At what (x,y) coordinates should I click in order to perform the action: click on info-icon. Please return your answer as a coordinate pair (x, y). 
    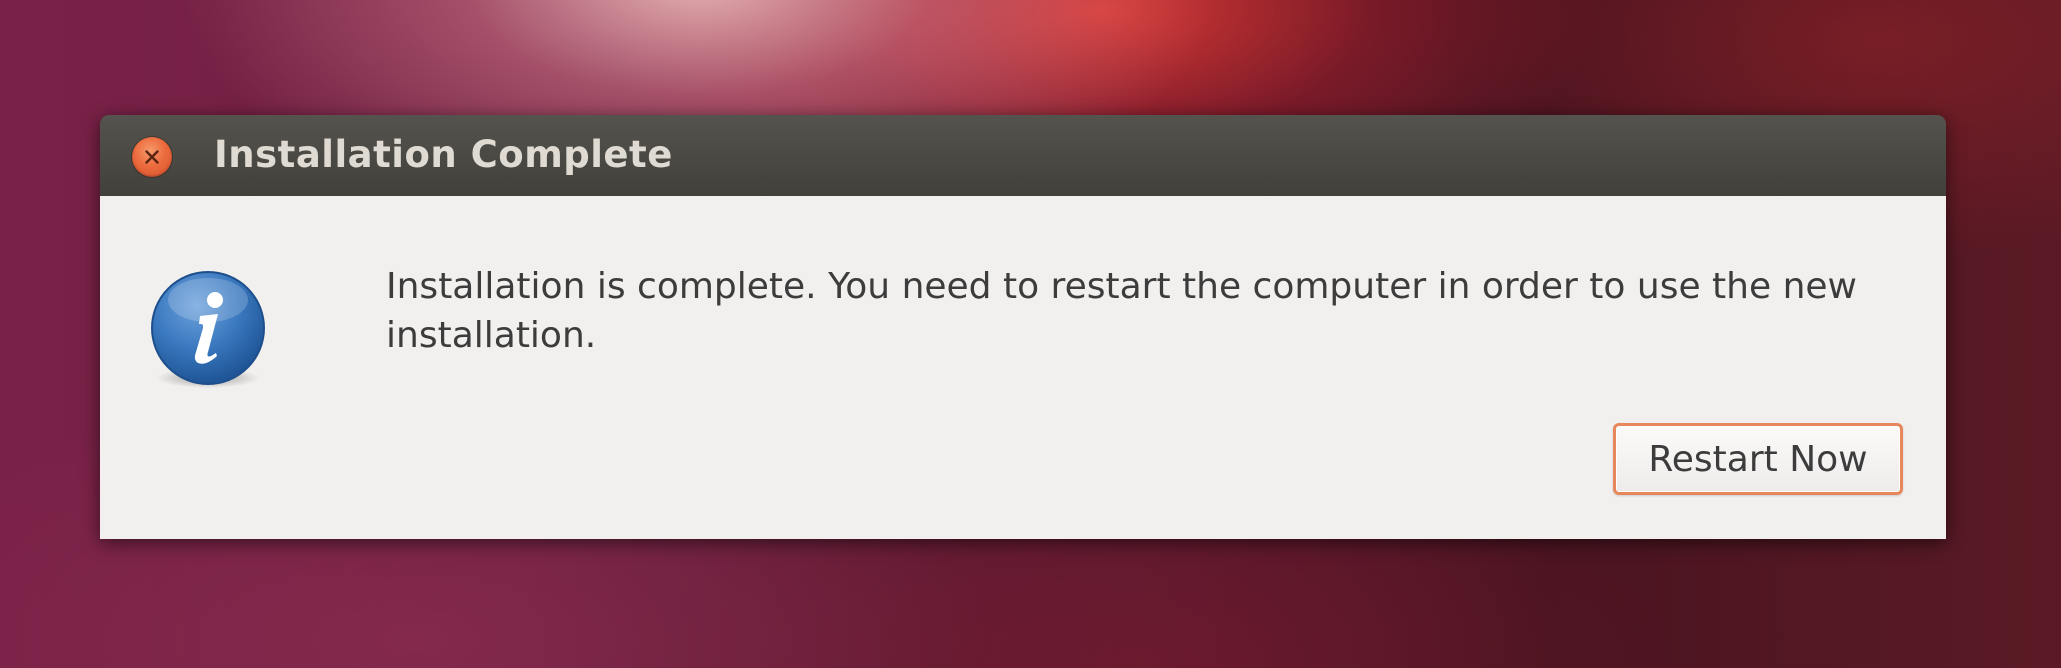
    Looking at the image, I should click on (208, 329).